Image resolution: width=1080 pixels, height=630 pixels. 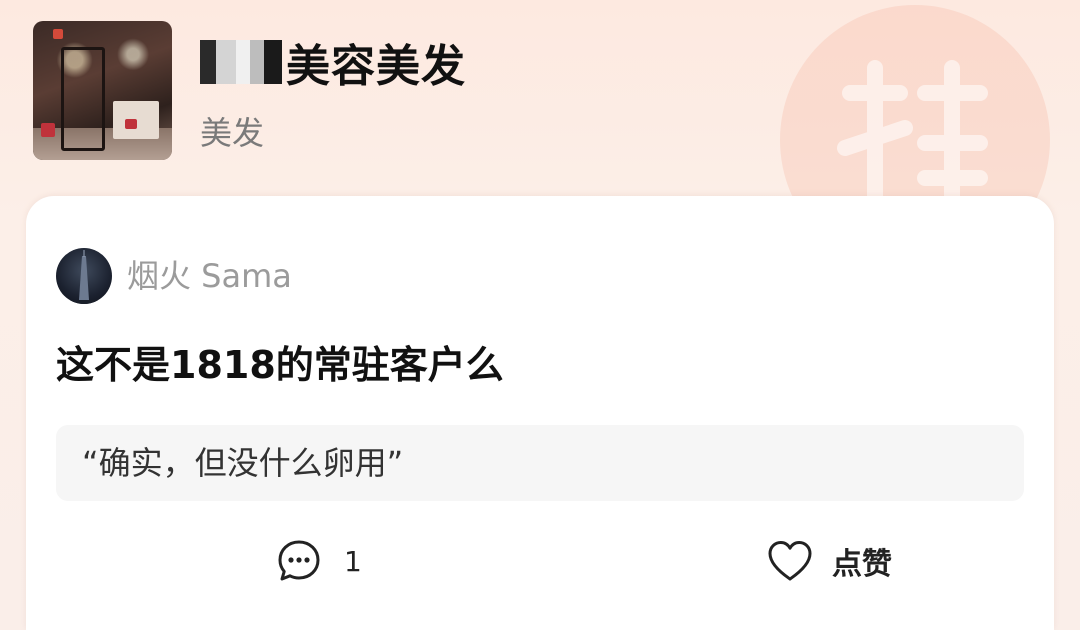 I want to click on comment-bubble-icon, so click(x=299, y=560).